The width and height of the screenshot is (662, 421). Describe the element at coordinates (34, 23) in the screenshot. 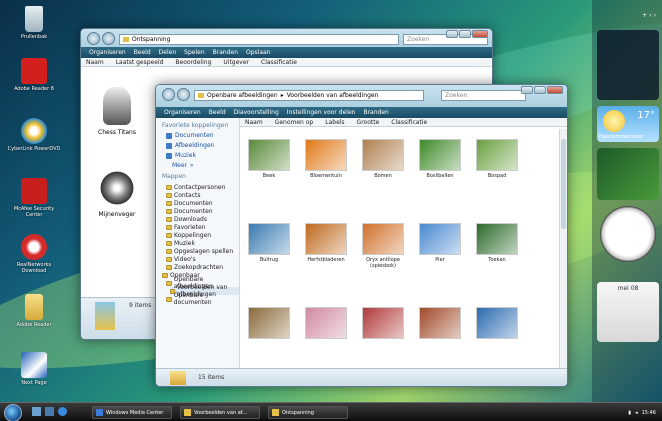

I see `desktop-icon-recycle-bin: Prullenbak` at that location.